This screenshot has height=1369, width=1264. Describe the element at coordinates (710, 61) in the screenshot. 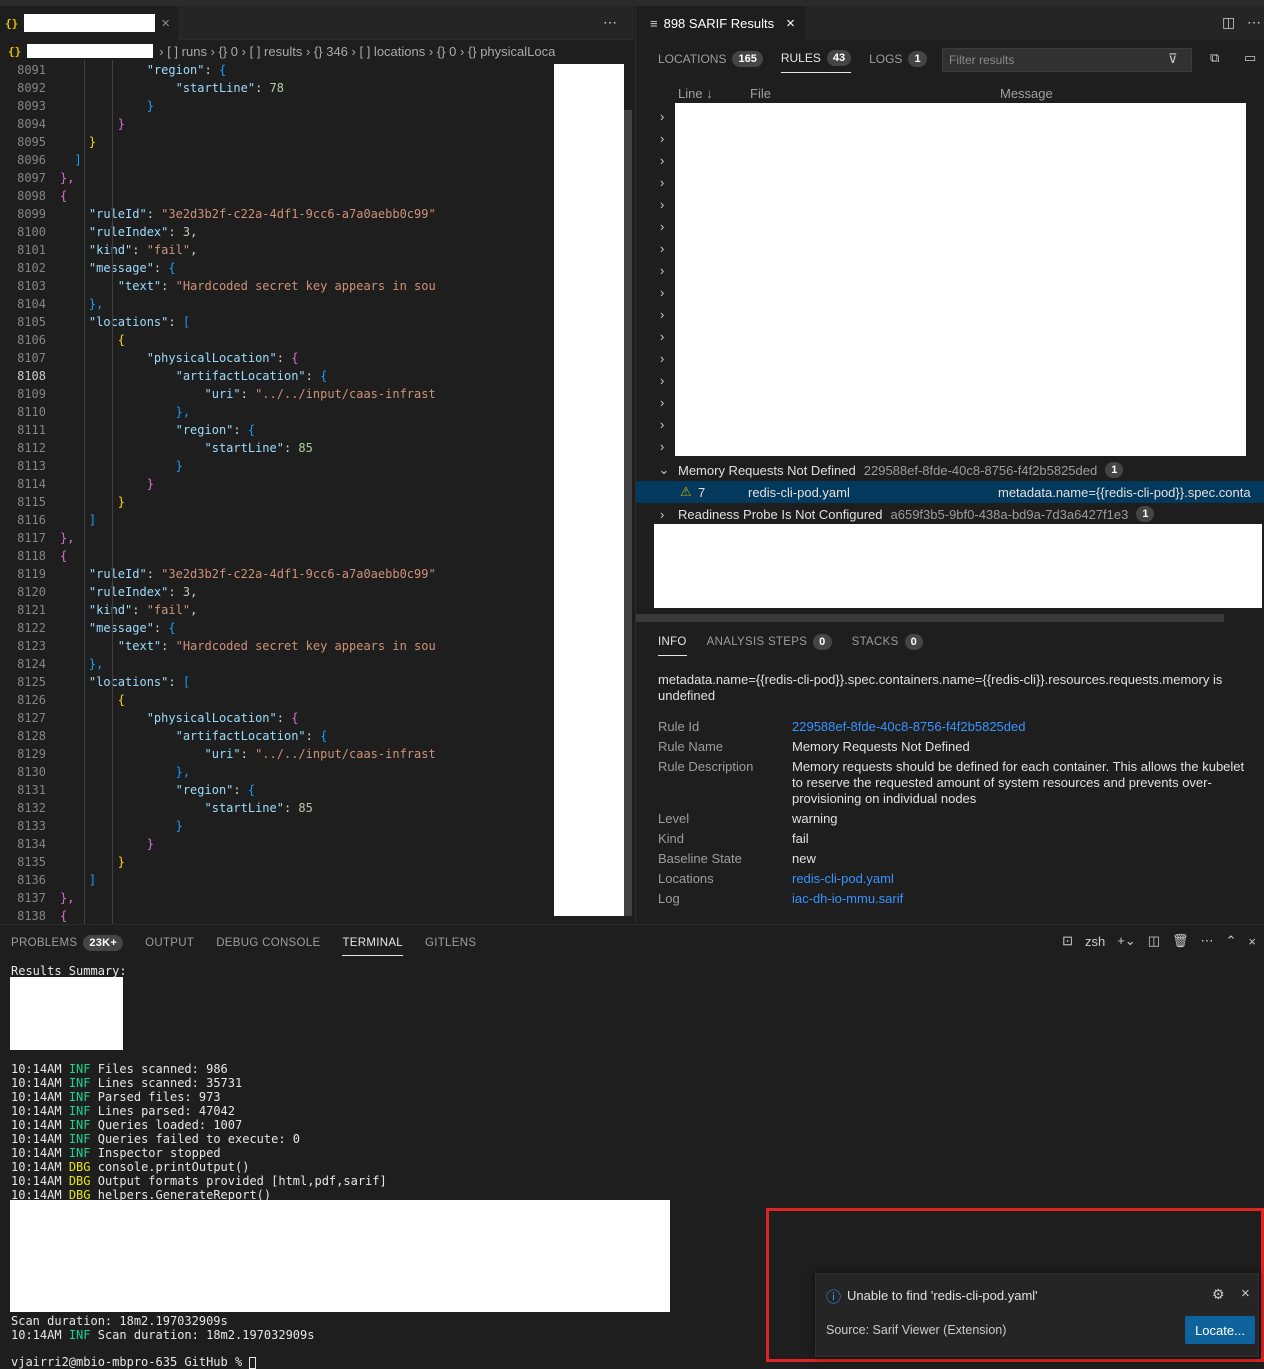

I see `tab-locations: LOCATIONS 165` at that location.